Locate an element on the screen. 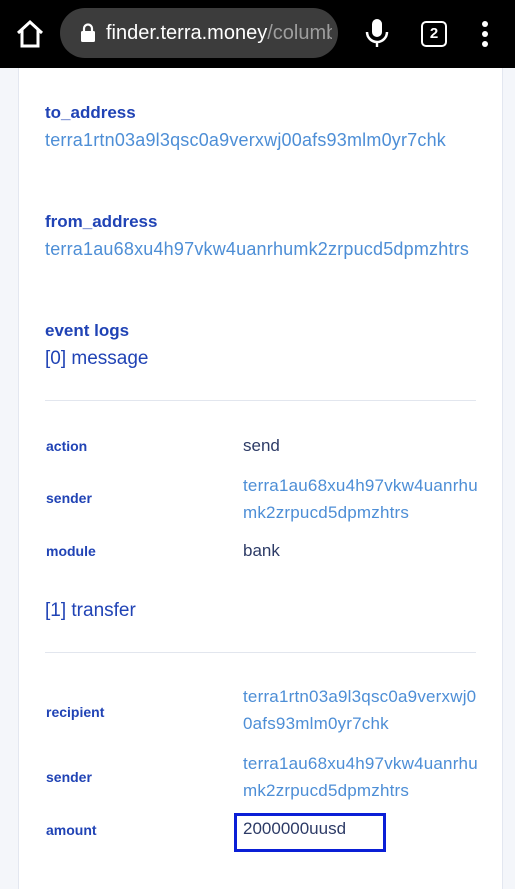  url-host: finder.terra.money is located at coordinates (187, 33).